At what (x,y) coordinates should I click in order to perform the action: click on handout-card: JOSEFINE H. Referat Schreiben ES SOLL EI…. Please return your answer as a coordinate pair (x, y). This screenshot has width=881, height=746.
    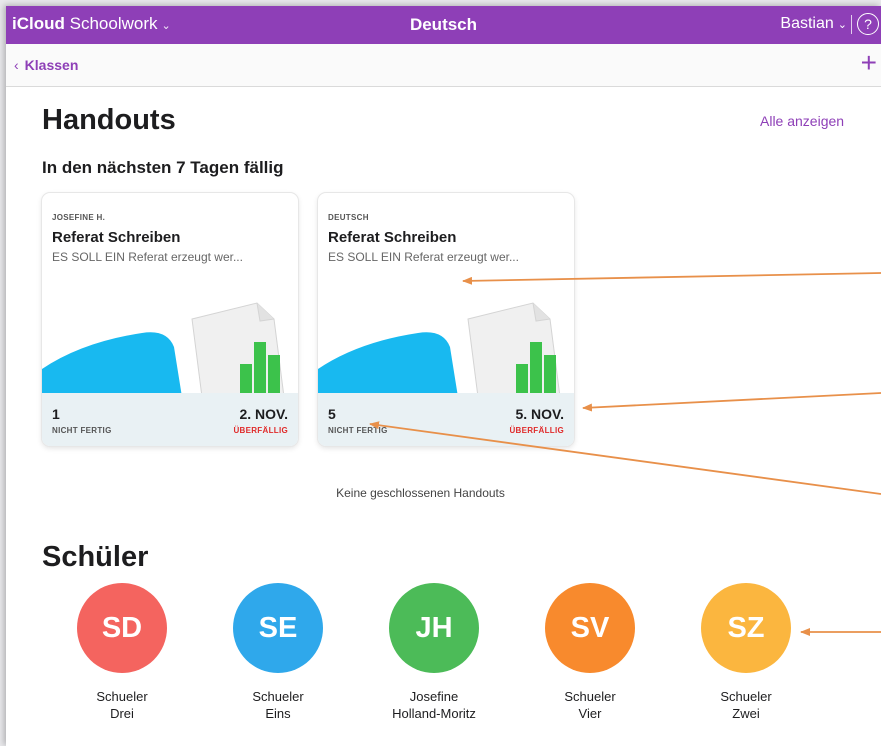
    Looking at the image, I should click on (170, 319).